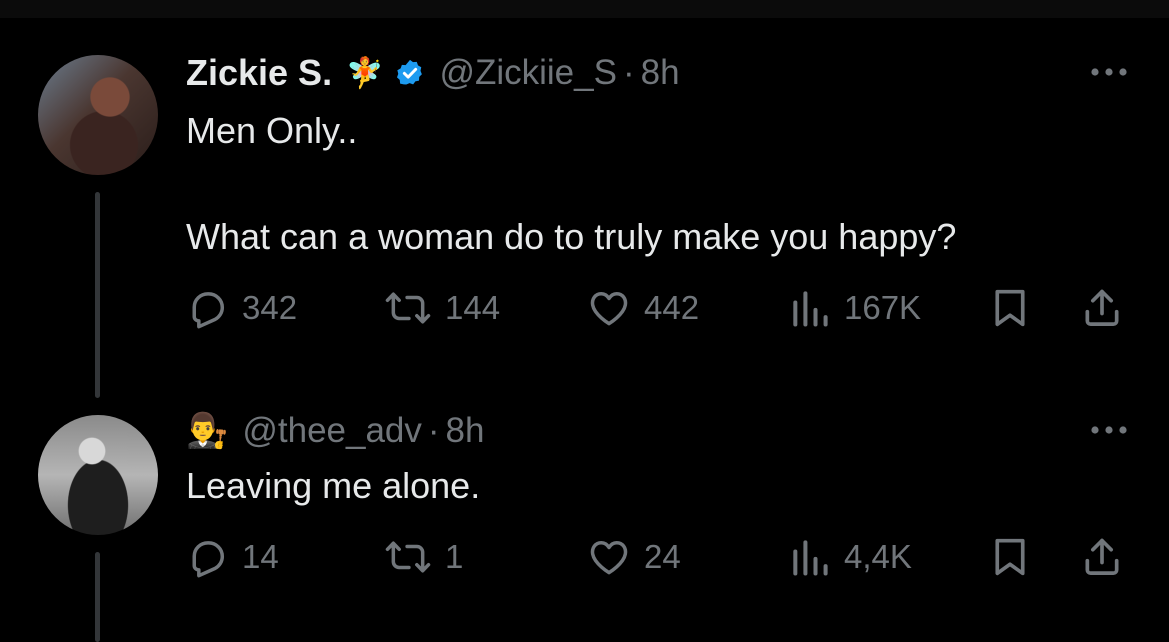 The width and height of the screenshot is (1169, 642). Describe the element at coordinates (662, 556) in the screenshot. I see `like-count: 24` at that location.